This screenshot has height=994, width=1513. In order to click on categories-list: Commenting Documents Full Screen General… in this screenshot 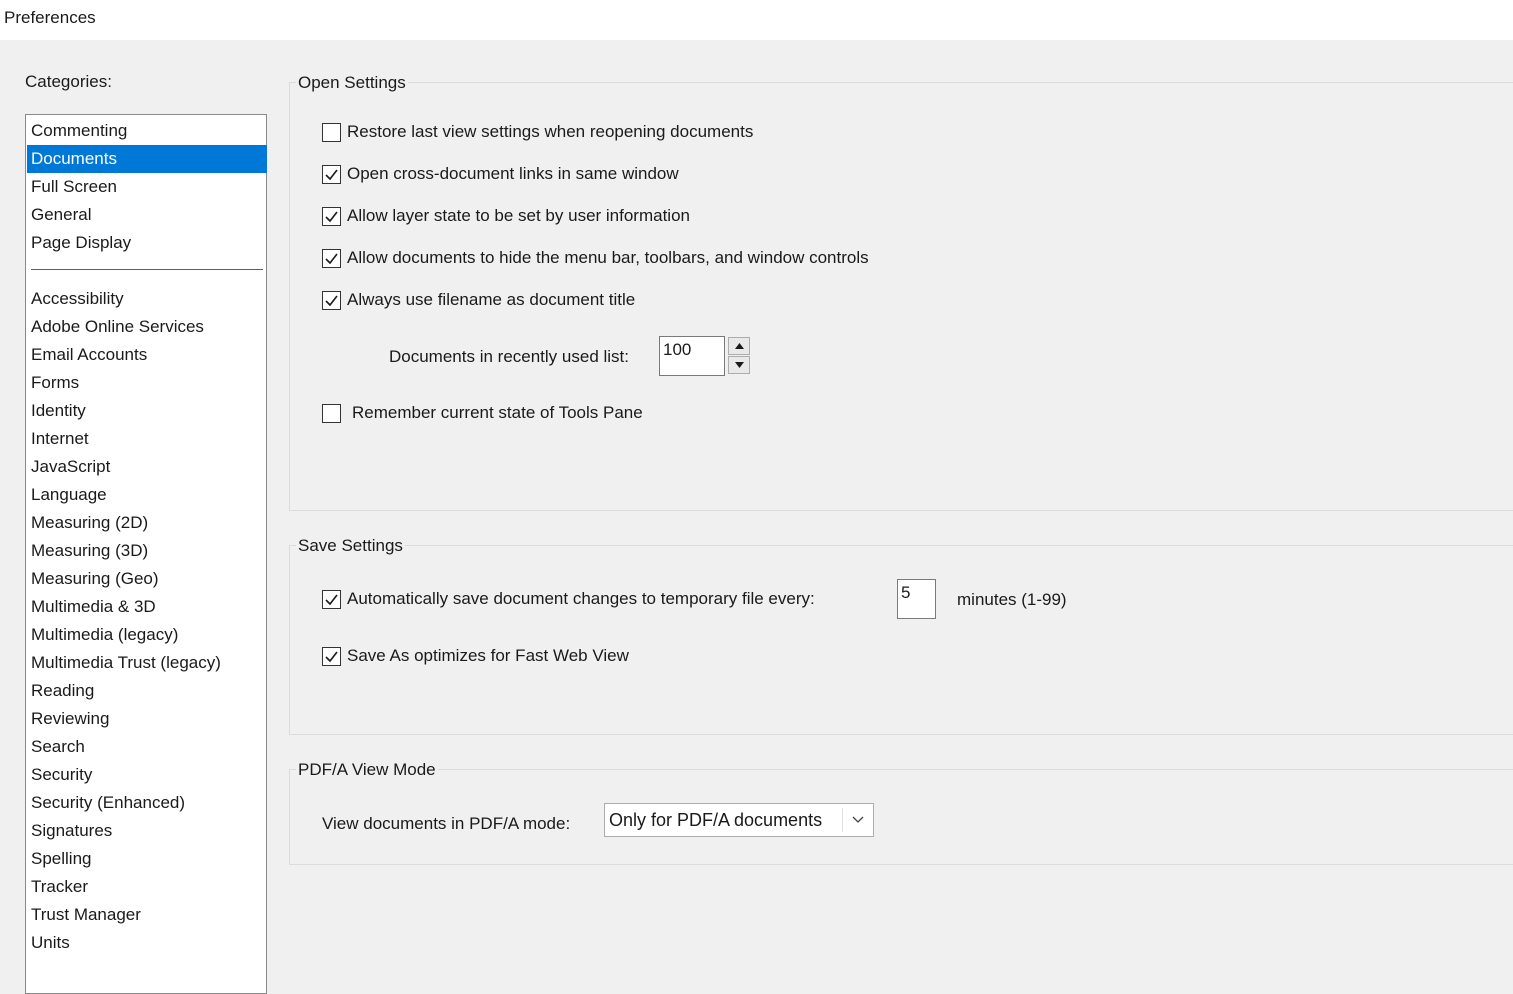, I will do `click(146, 554)`.